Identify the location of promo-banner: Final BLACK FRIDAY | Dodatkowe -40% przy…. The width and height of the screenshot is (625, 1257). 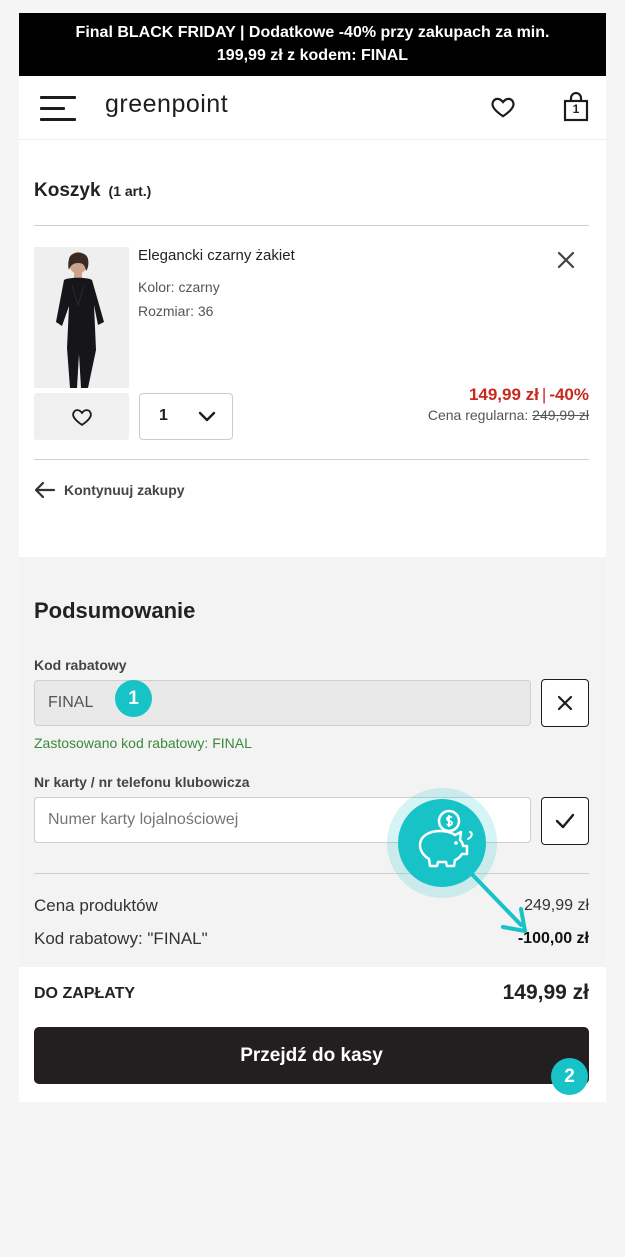
(312, 44).